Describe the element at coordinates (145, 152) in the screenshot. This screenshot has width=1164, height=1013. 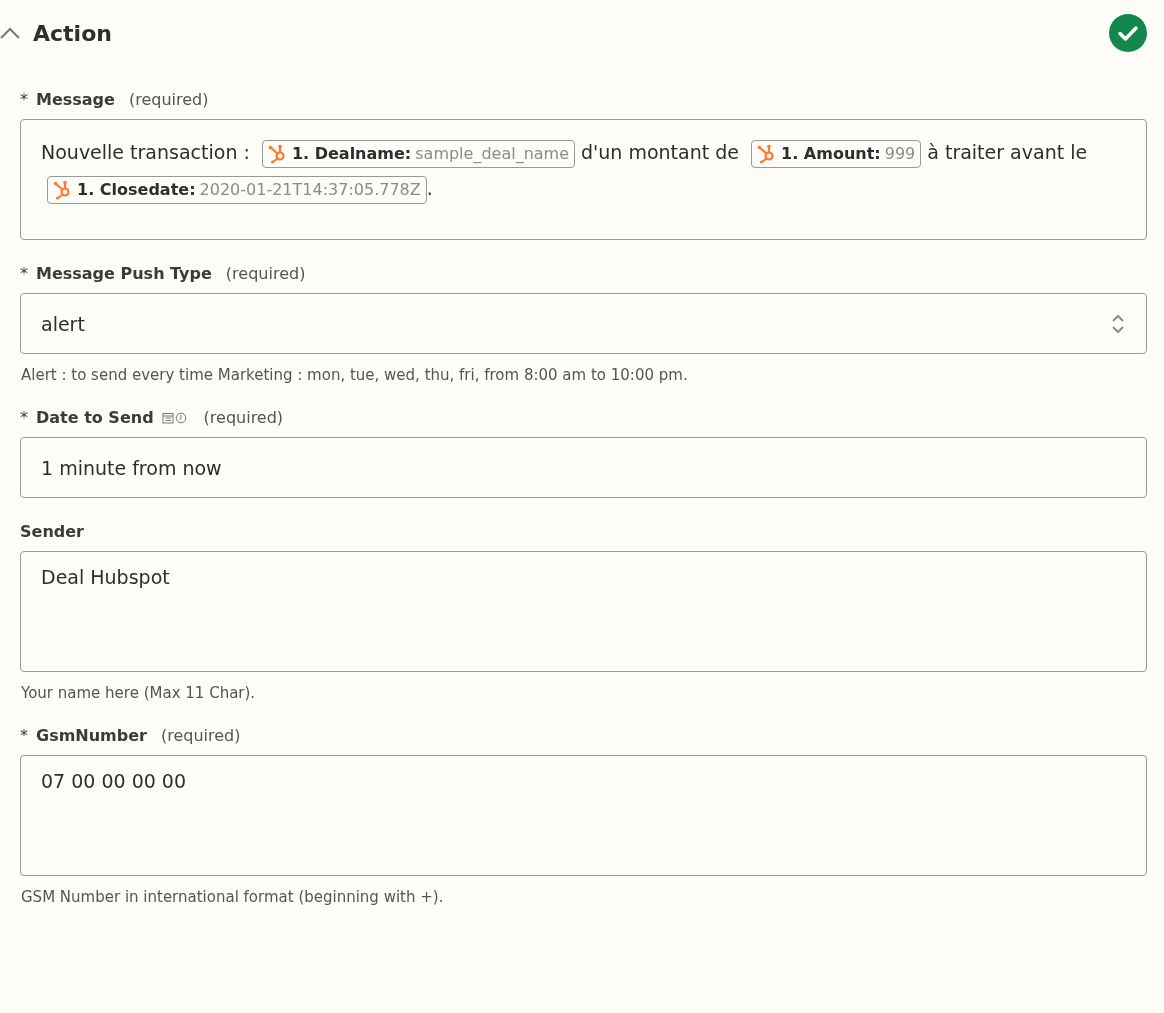
I see `message-text: Nouvelle transaction :` at that location.